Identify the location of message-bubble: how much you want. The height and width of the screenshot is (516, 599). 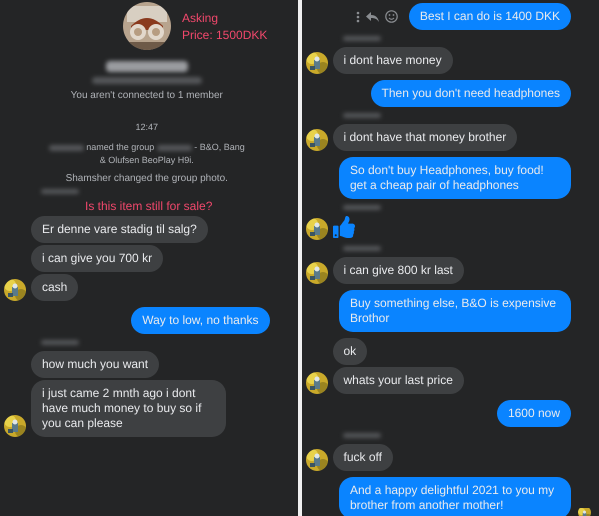
(95, 364).